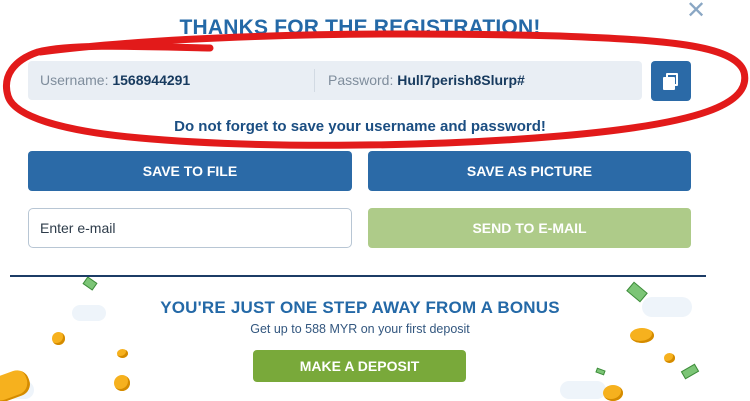 The width and height of the screenshot is (750, 401). I want to click on cloud-decoration, so click(583, 390).